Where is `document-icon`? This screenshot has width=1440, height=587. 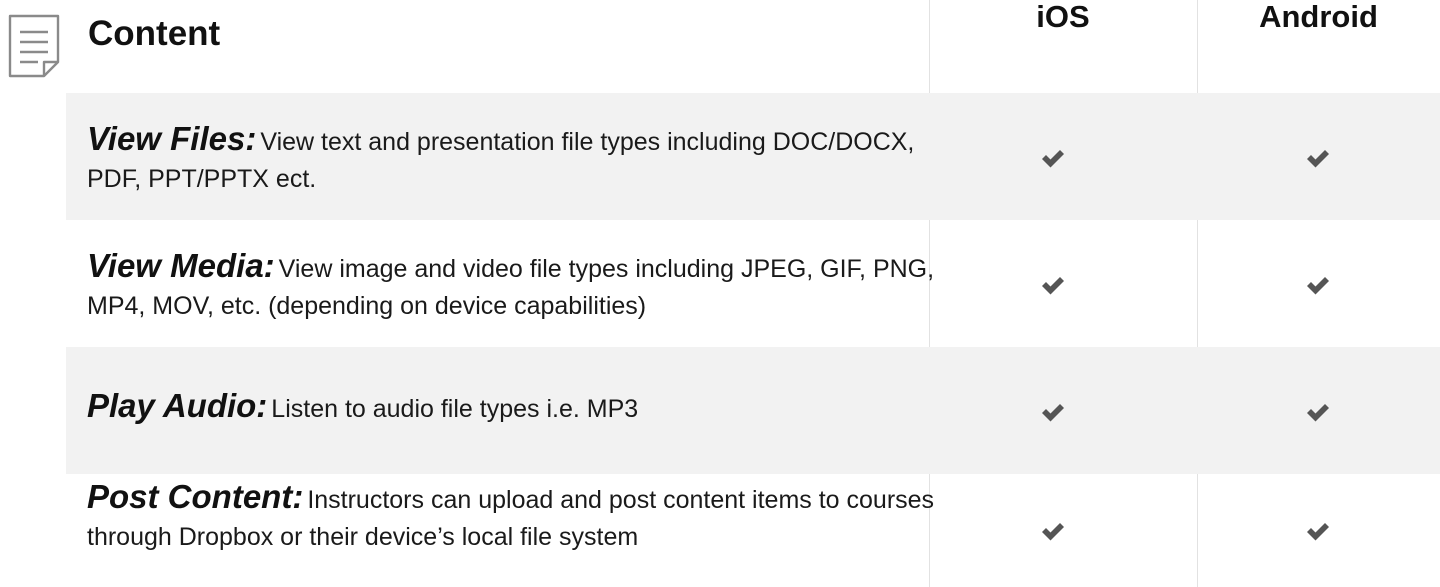 document-icon is located at coordinates (34, 46).